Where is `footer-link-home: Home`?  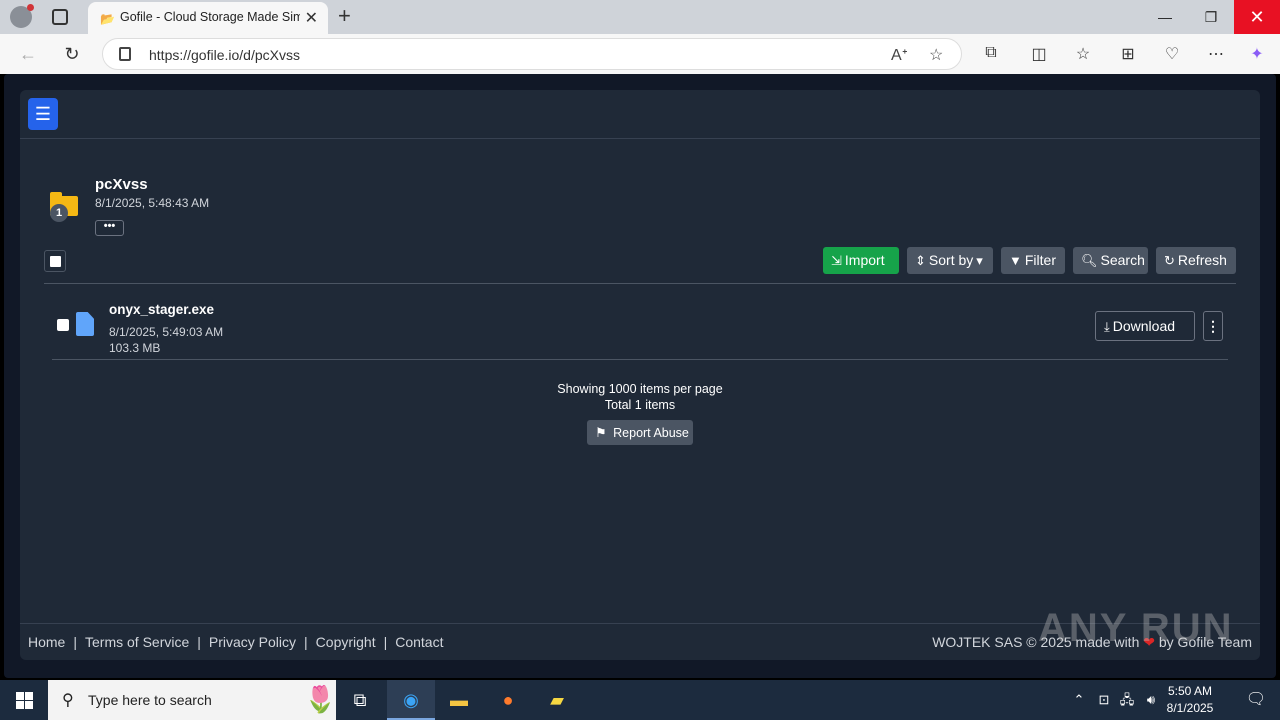
footer-link-home: Home is located at coordinates (46, 642).